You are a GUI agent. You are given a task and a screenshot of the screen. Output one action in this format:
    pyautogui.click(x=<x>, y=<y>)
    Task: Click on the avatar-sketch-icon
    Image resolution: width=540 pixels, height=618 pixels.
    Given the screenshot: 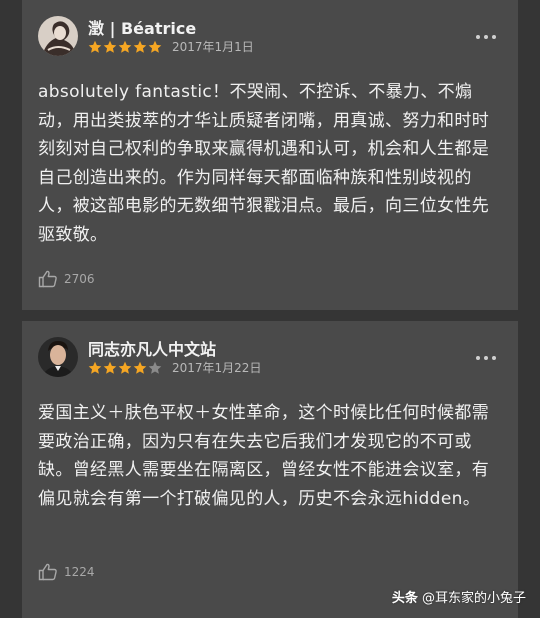 What is the action you would take?
    pyautogui.click(x=58, y=36)
    